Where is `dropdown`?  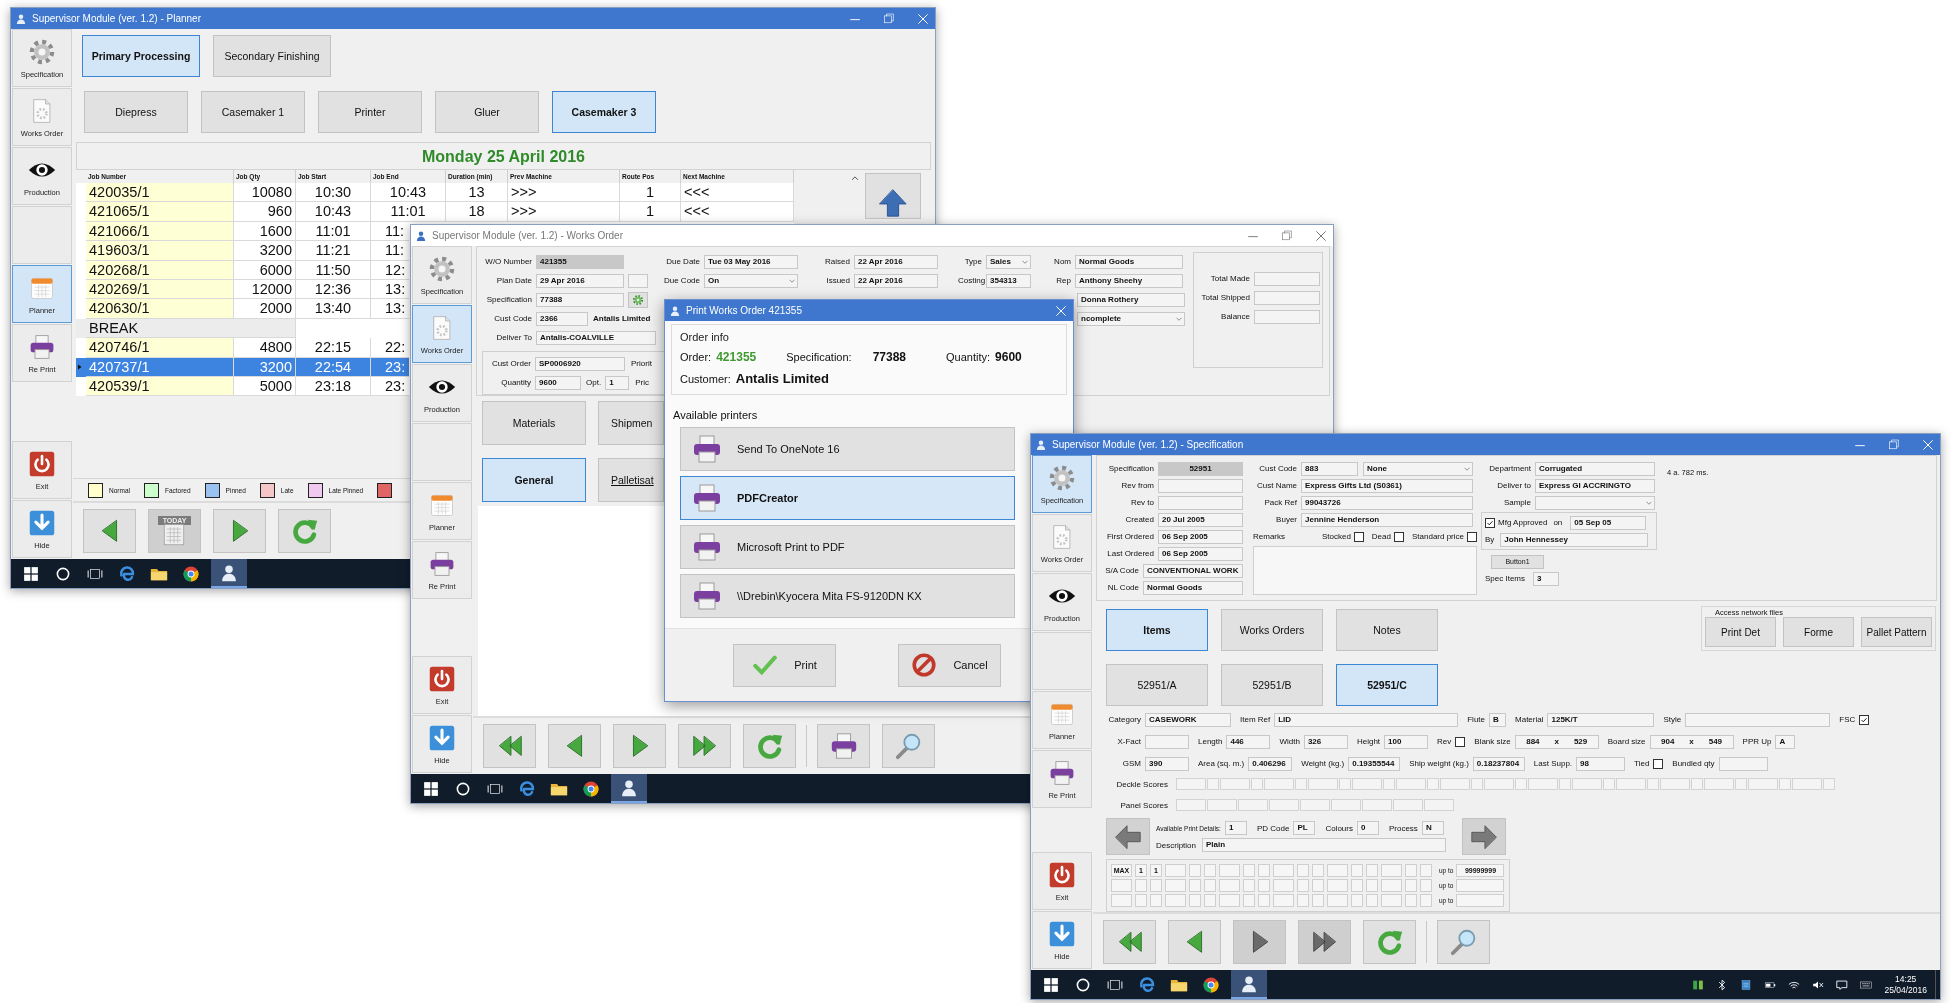 dropdown is located at coordinates (1595, 502).